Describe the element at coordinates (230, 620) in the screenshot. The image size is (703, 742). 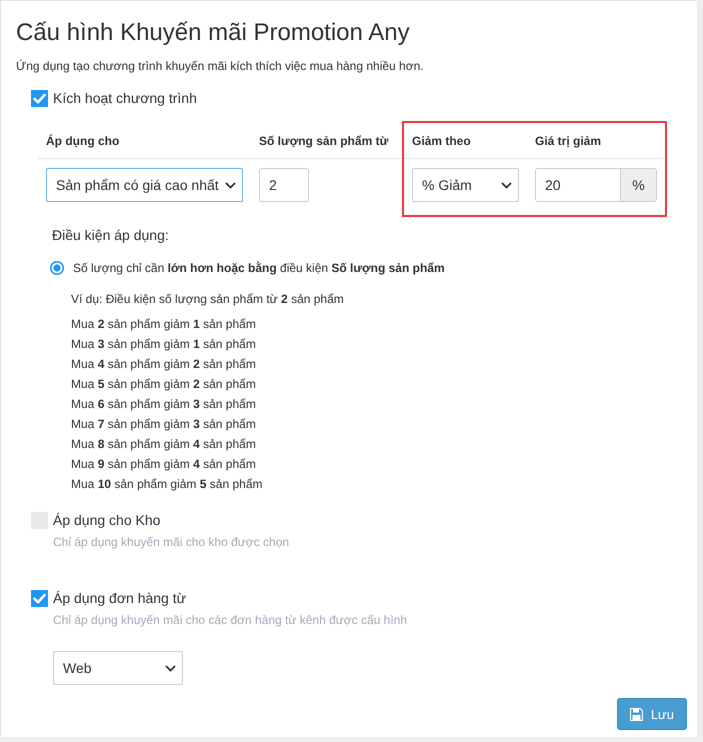
I see `hint-text: Chỉ áp dụng khuyến mãi cho các đơn hàng từ kênh được cấu hình` at that location.